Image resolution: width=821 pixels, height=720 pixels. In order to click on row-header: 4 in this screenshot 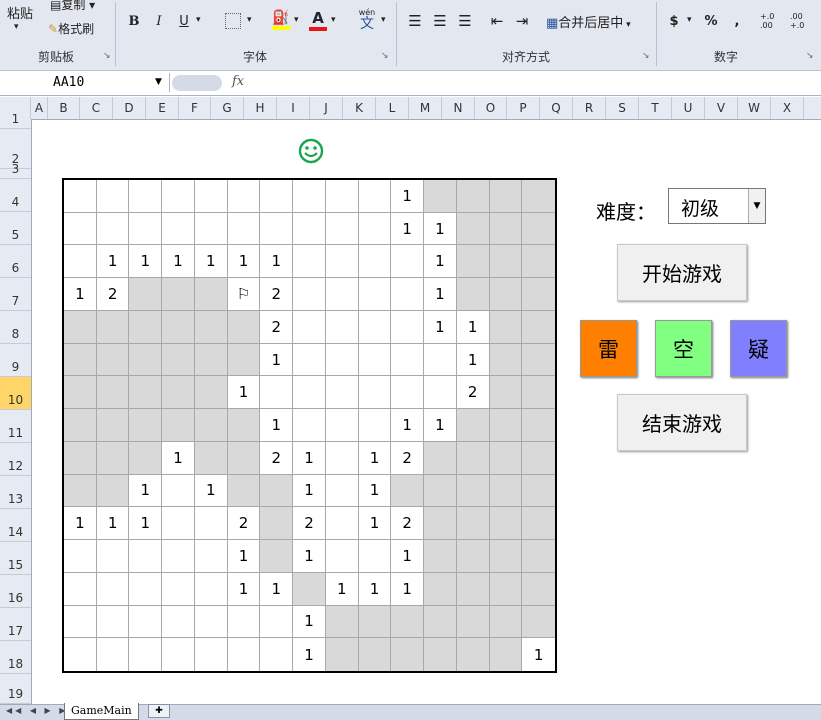, I will do `click(15, 195)`.